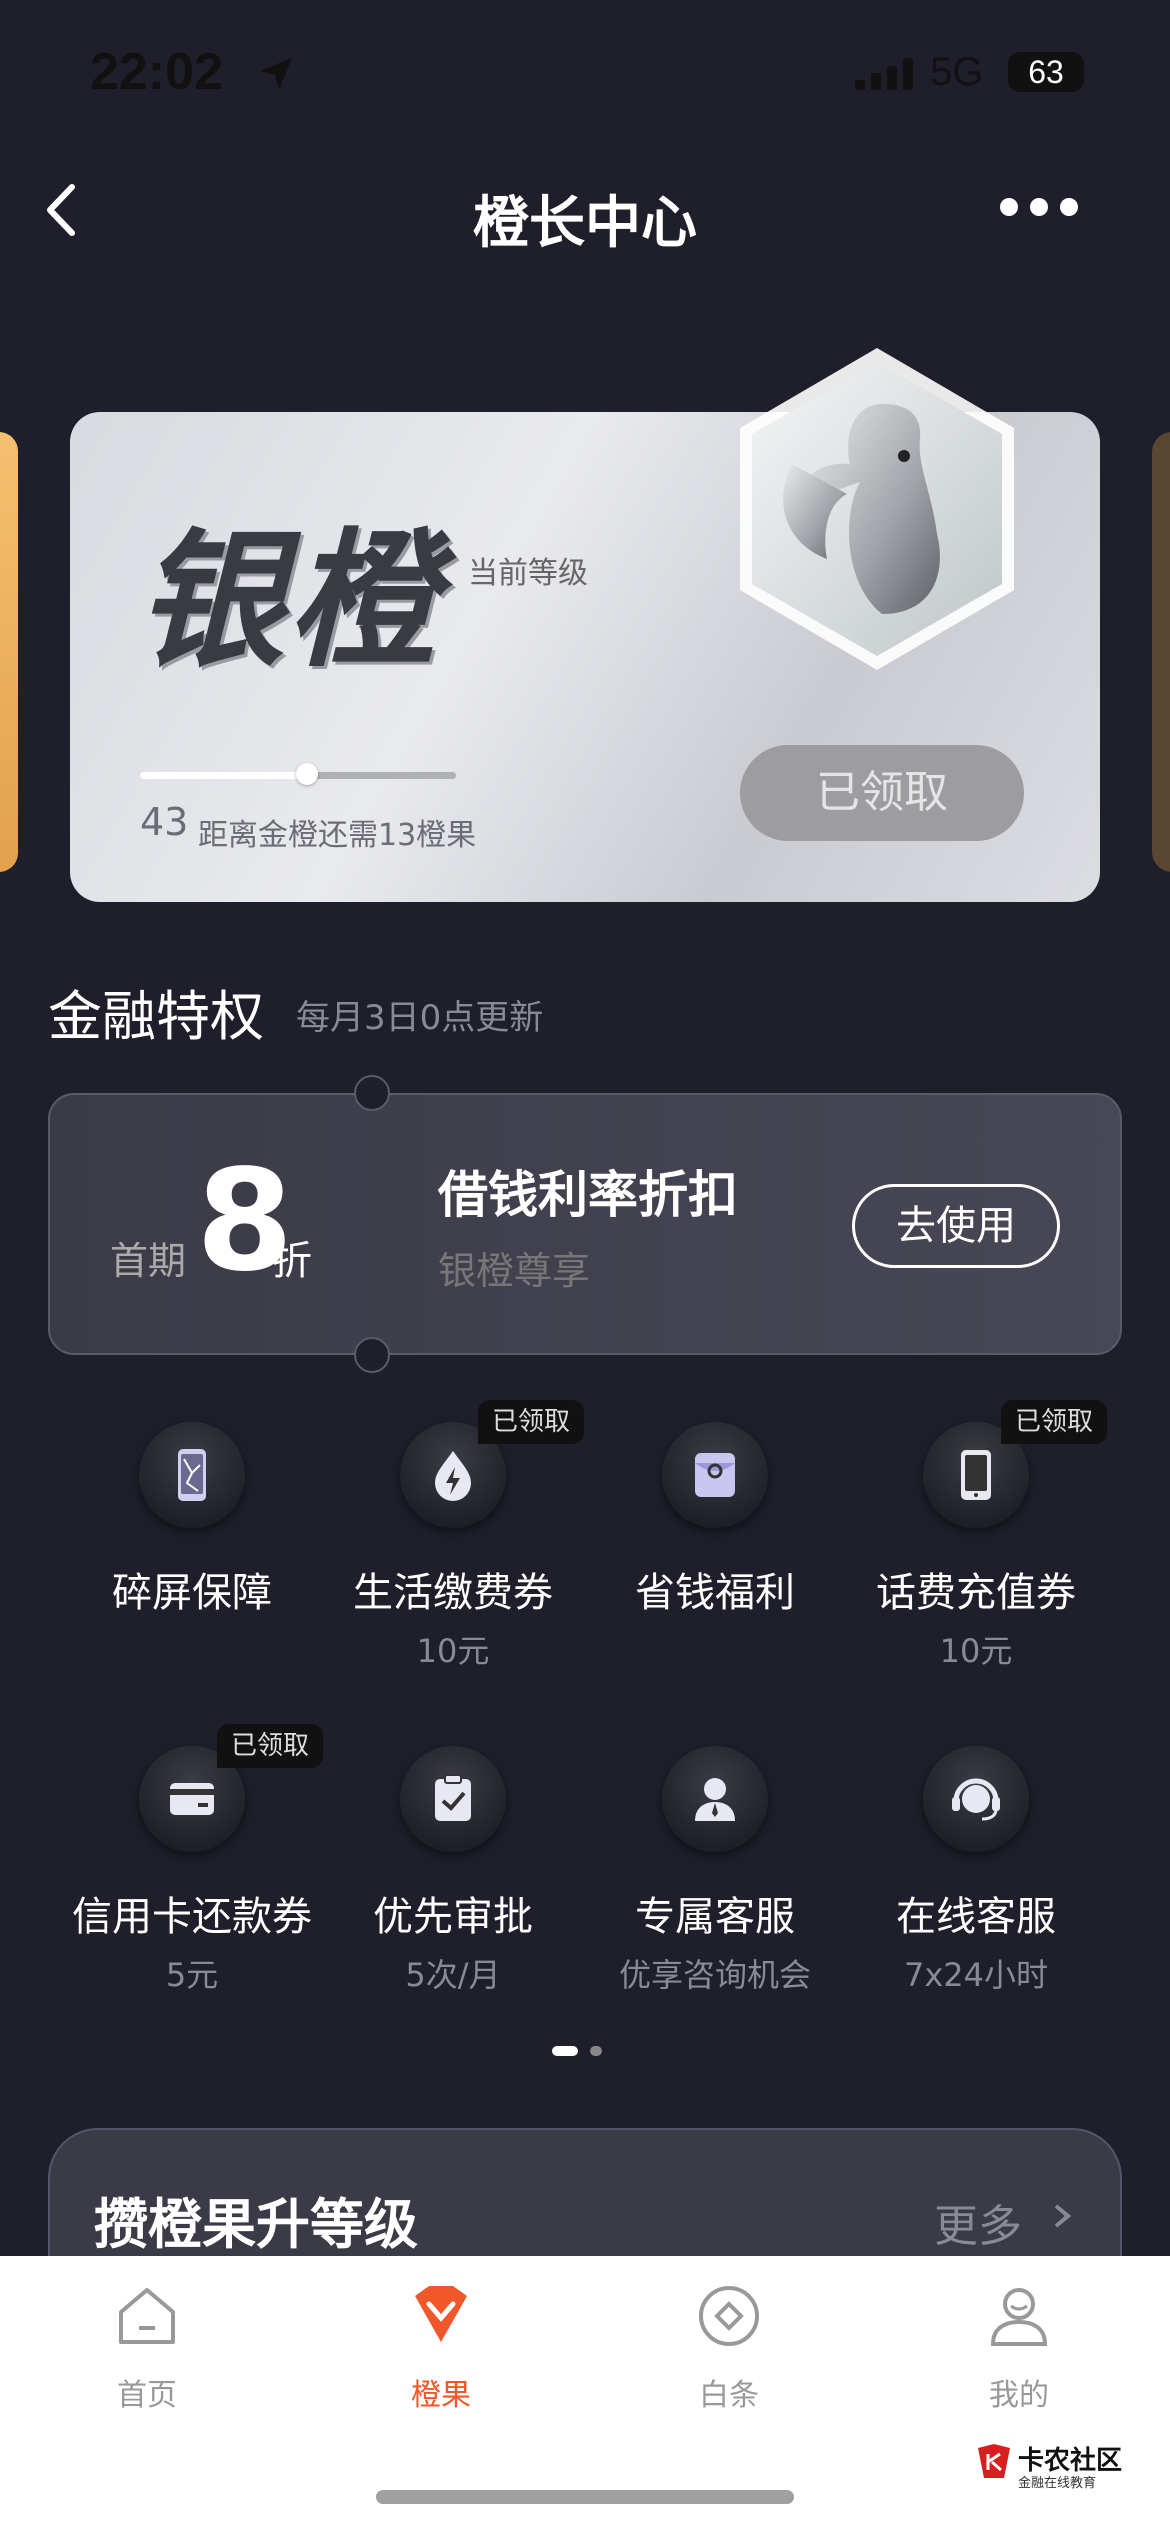 Image resolution: width=1170 pixels, height=2532 pixels. What do you see at coordinates (585, 223) in the screenshot?
I see `page-title: 橙长中心` at bounding box center [585, 223].